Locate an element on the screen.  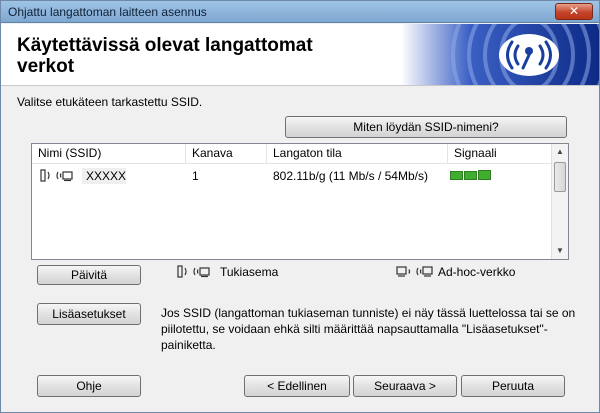
refresh-button: Päivitä is located at coordinates (89, 275).